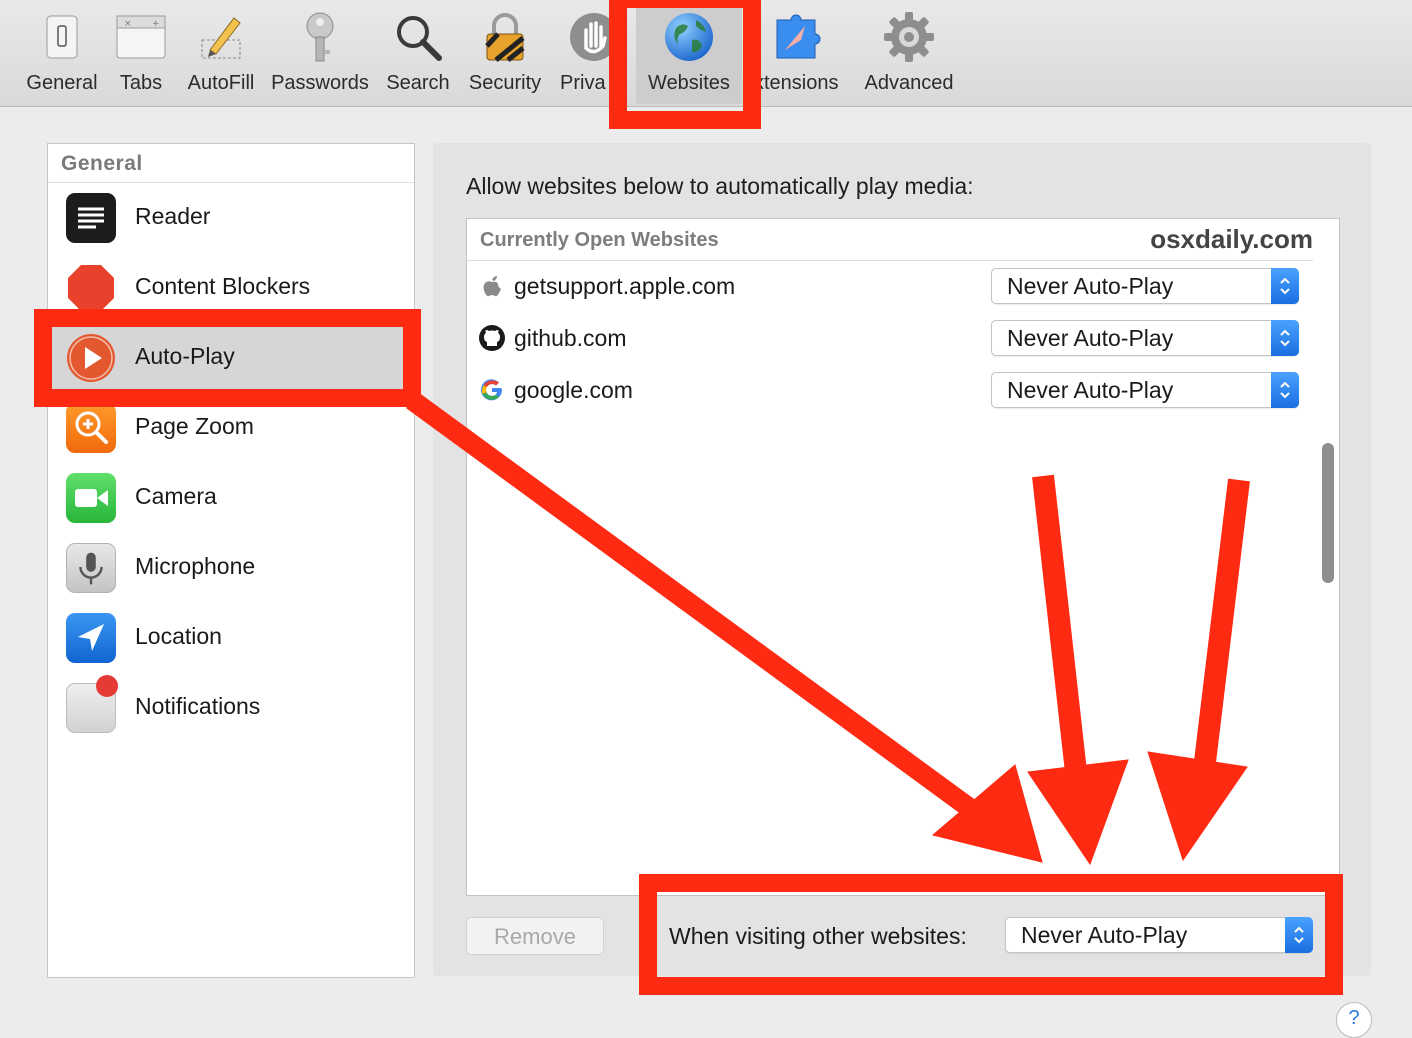 This screenshot has width=1412, height=1038. Describe the element at coordinates (1060, 633) in the screenshot. I see `arrow-down-left` at that location.